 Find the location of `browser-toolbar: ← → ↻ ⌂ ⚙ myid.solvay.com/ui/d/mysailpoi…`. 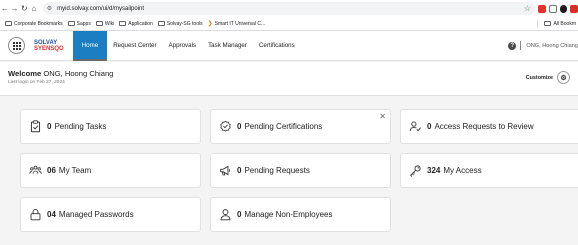

browser-toolbar: ← → ↻ ⌂ ⚙ myid.solvay.com/ui/d/mysailpoi… is located at coordinates (289, 8).